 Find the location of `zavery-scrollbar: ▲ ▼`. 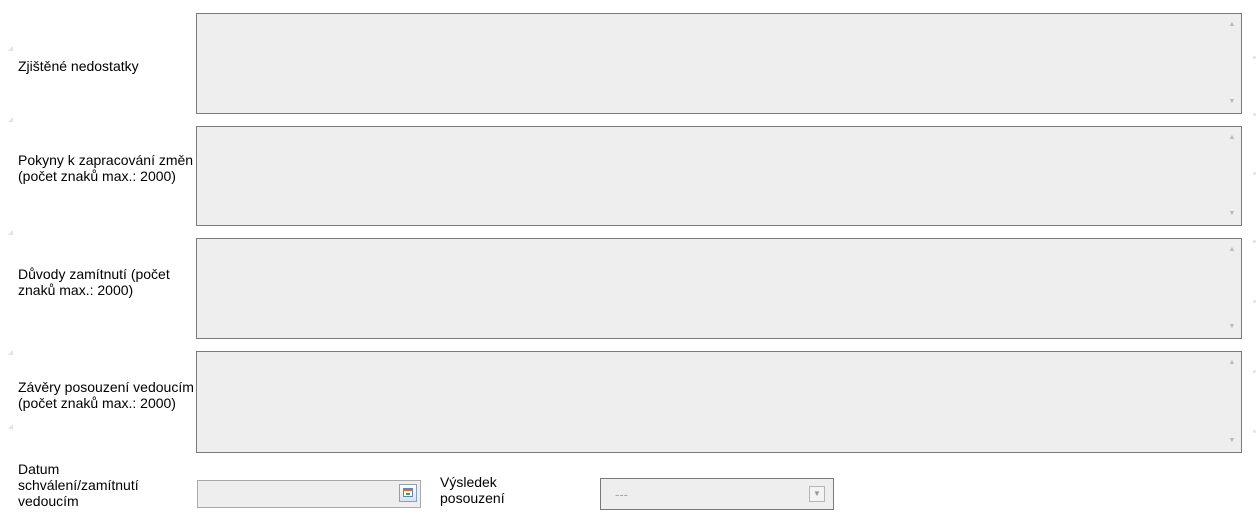

zavery-scrollbar: ▲ ▼ is located at coordinates (1232, 402).